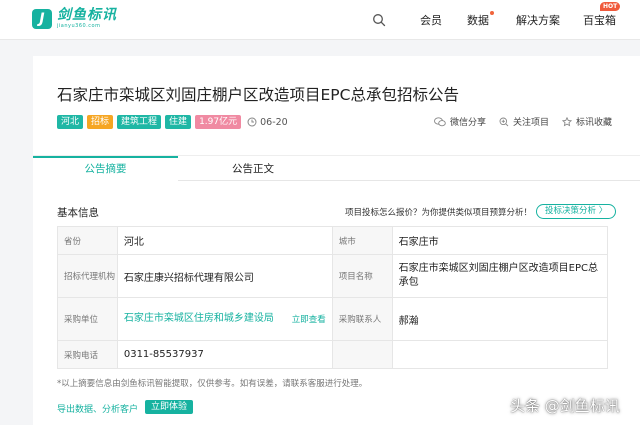 Image resolution: width=640 pixels, height=425 pixels. What do you see at coordinates (87, 354) in the screenshot?
I see `phone-label: 采购电话` at bounding box center [87, 354].